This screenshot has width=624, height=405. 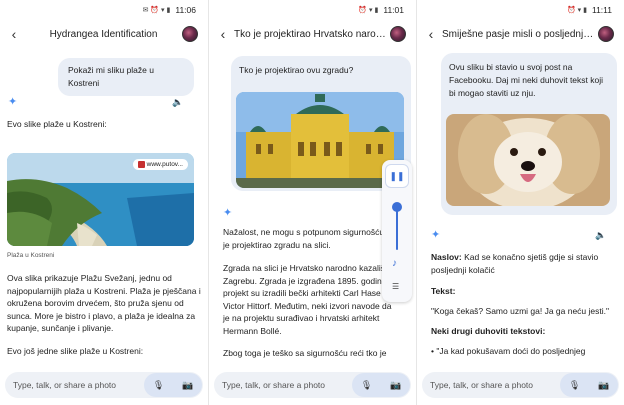 I want to click on reply-intro: Evo slike plaže u Kostreni:, so click(x=57, y=124).